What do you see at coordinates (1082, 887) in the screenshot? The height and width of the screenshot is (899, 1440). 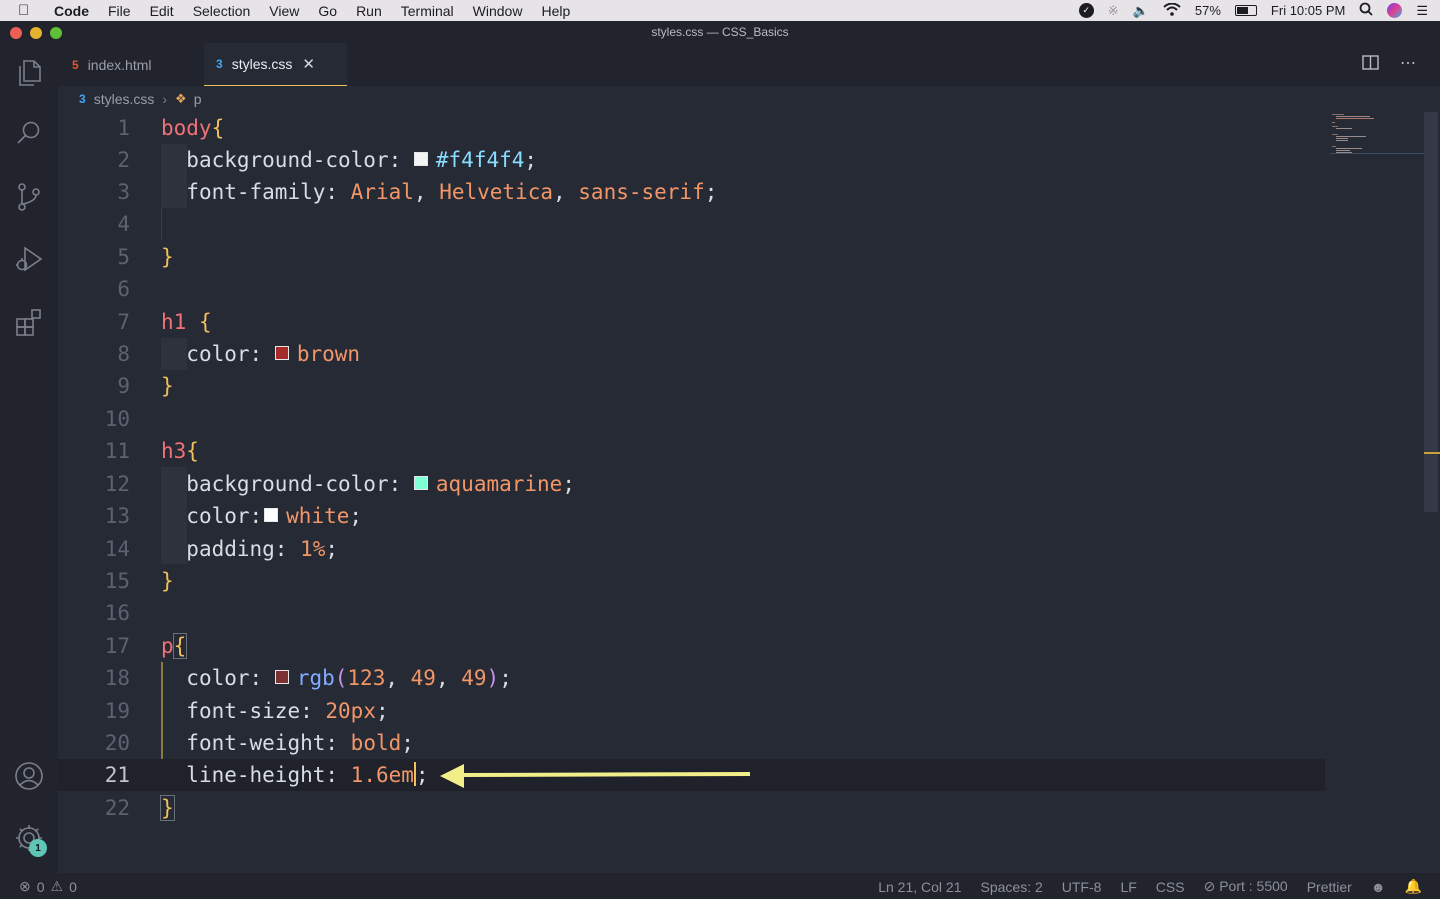 I see `encoding: UTF-8` at bounding box center [1082, 887].